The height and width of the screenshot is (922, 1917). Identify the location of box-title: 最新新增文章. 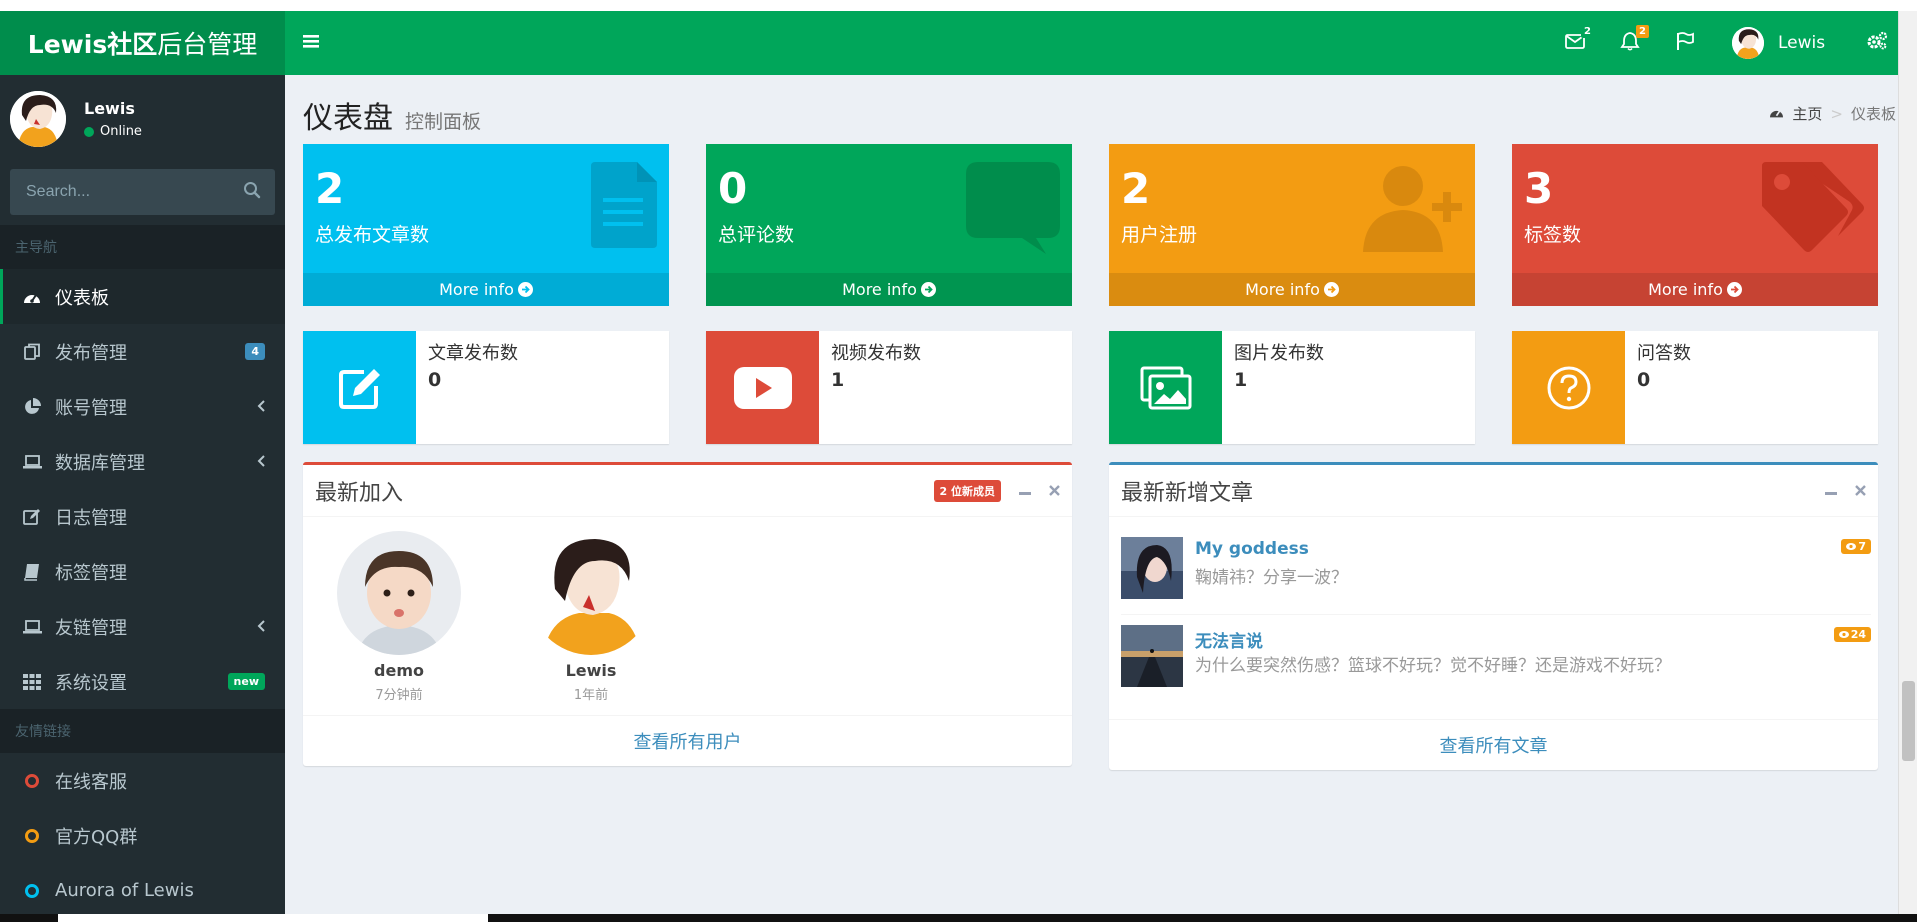
(1187, 493).